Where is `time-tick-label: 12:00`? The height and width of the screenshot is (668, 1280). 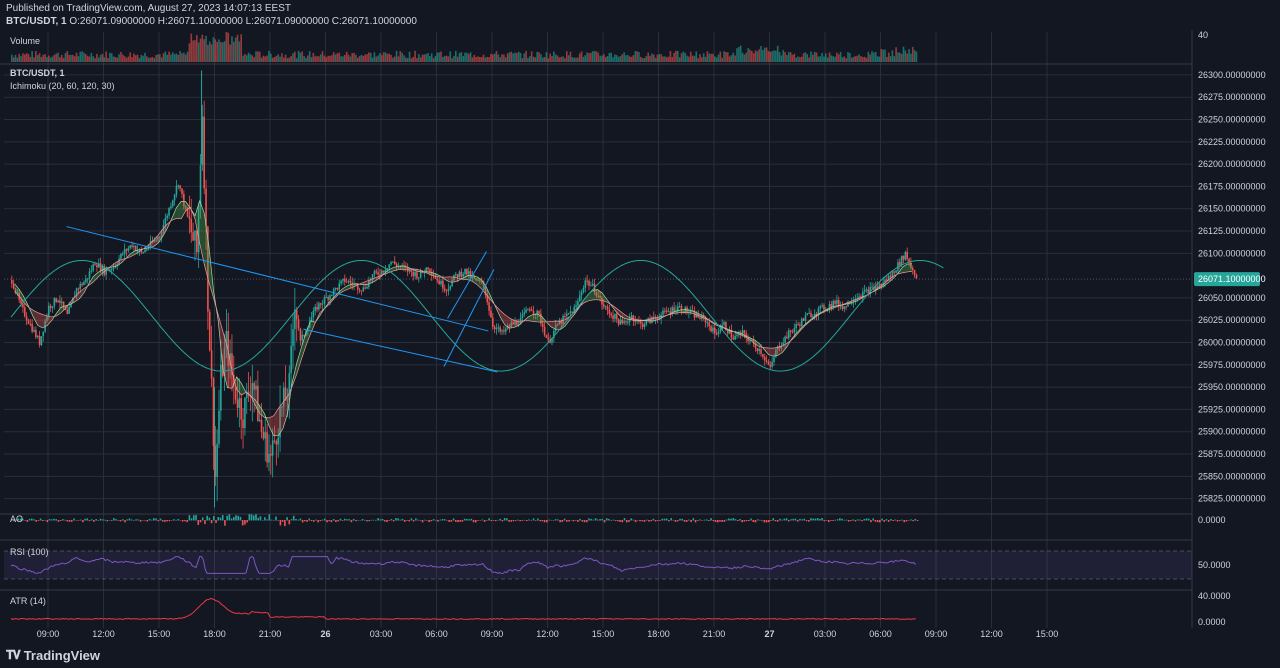
time-tick-label: 12:00 is located at coordinates (991, 634).